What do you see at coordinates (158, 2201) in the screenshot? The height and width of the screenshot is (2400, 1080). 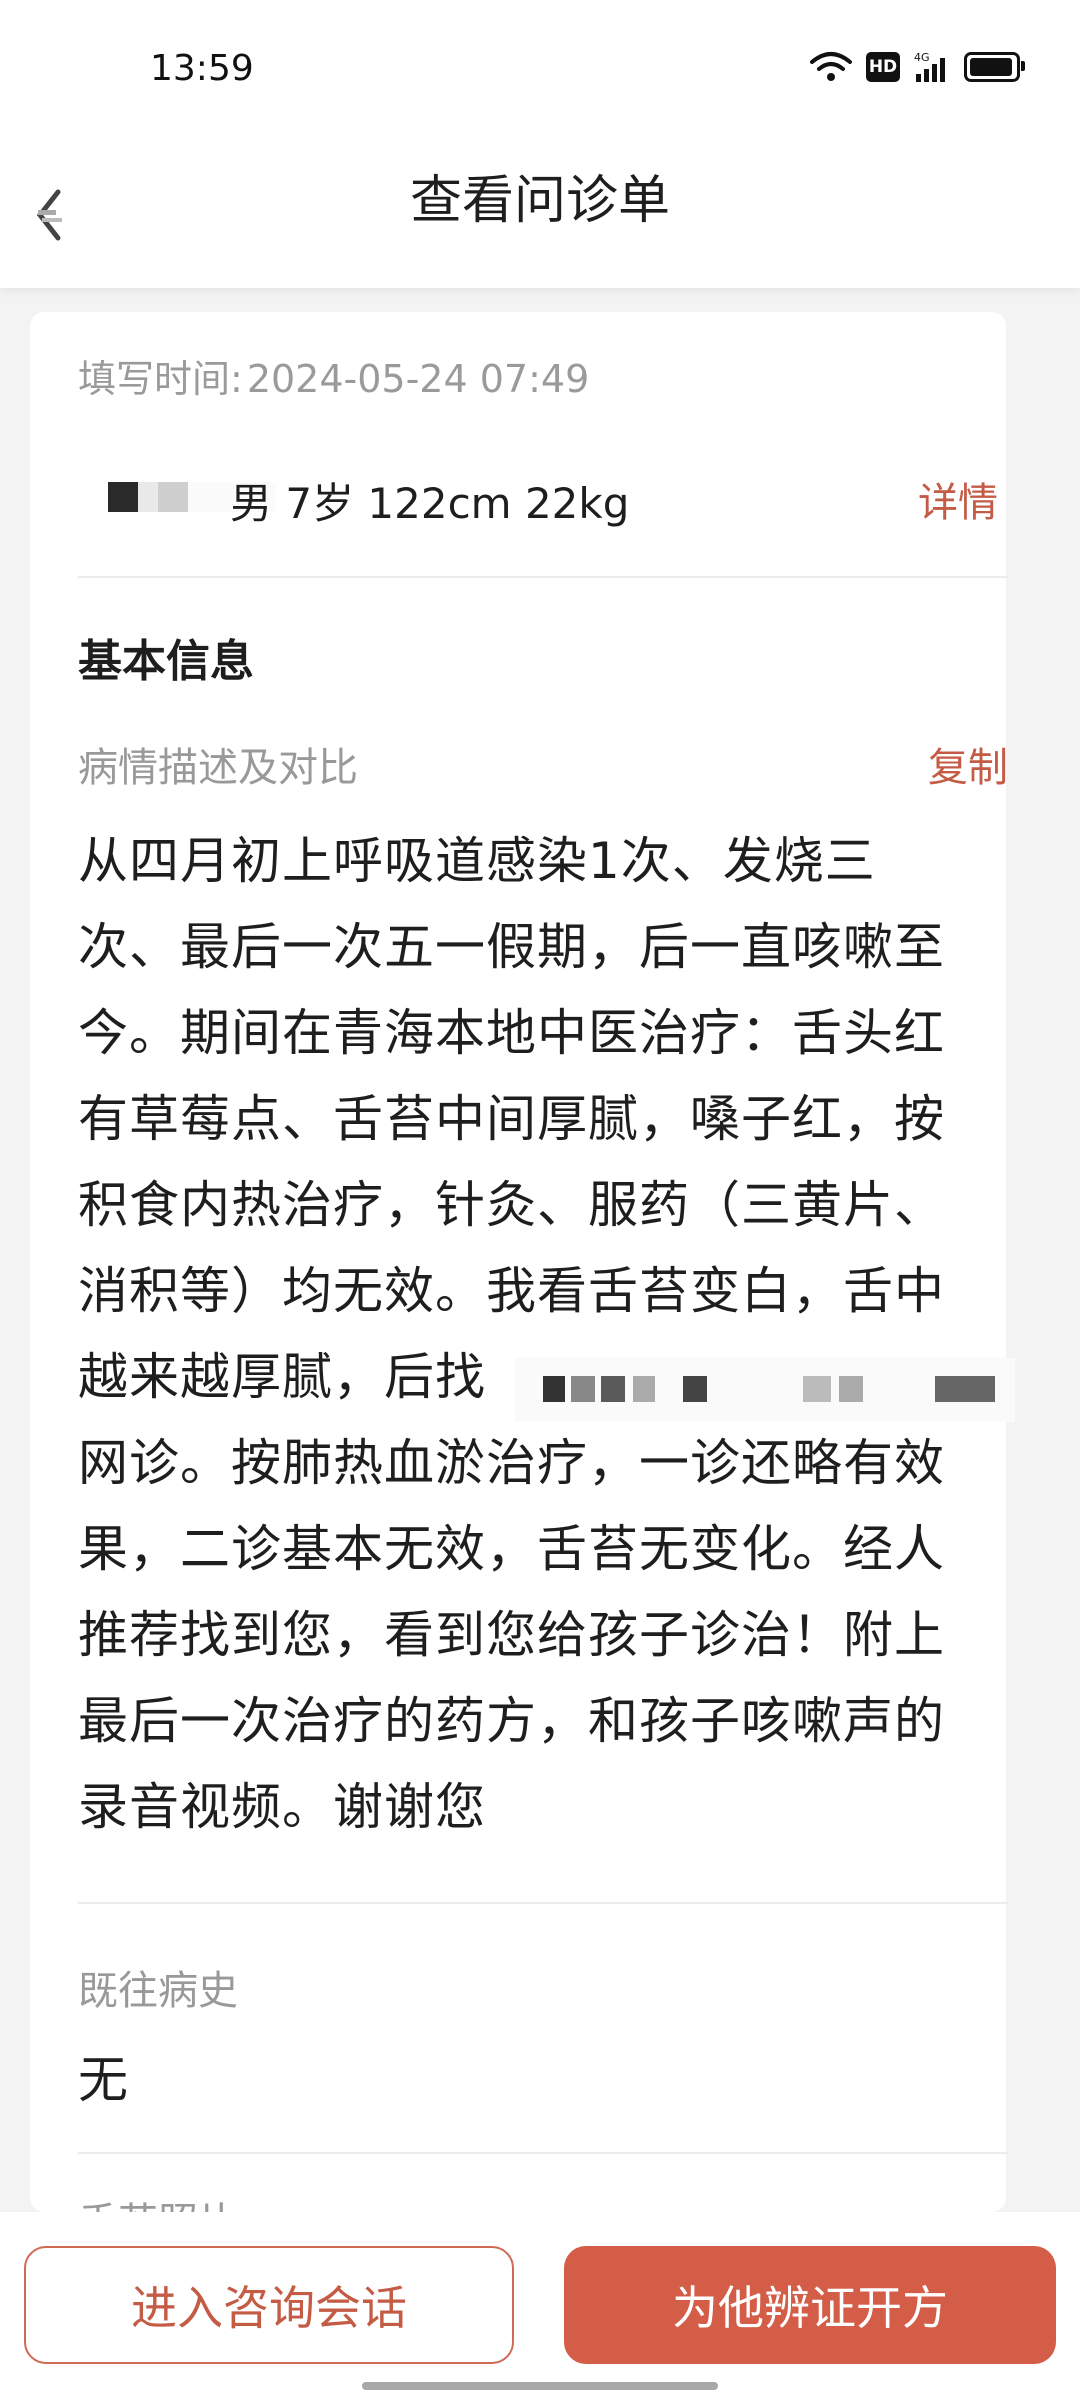 I see `tongue-photo-label: 舌苔照片` at bounding box center [158, 2201].